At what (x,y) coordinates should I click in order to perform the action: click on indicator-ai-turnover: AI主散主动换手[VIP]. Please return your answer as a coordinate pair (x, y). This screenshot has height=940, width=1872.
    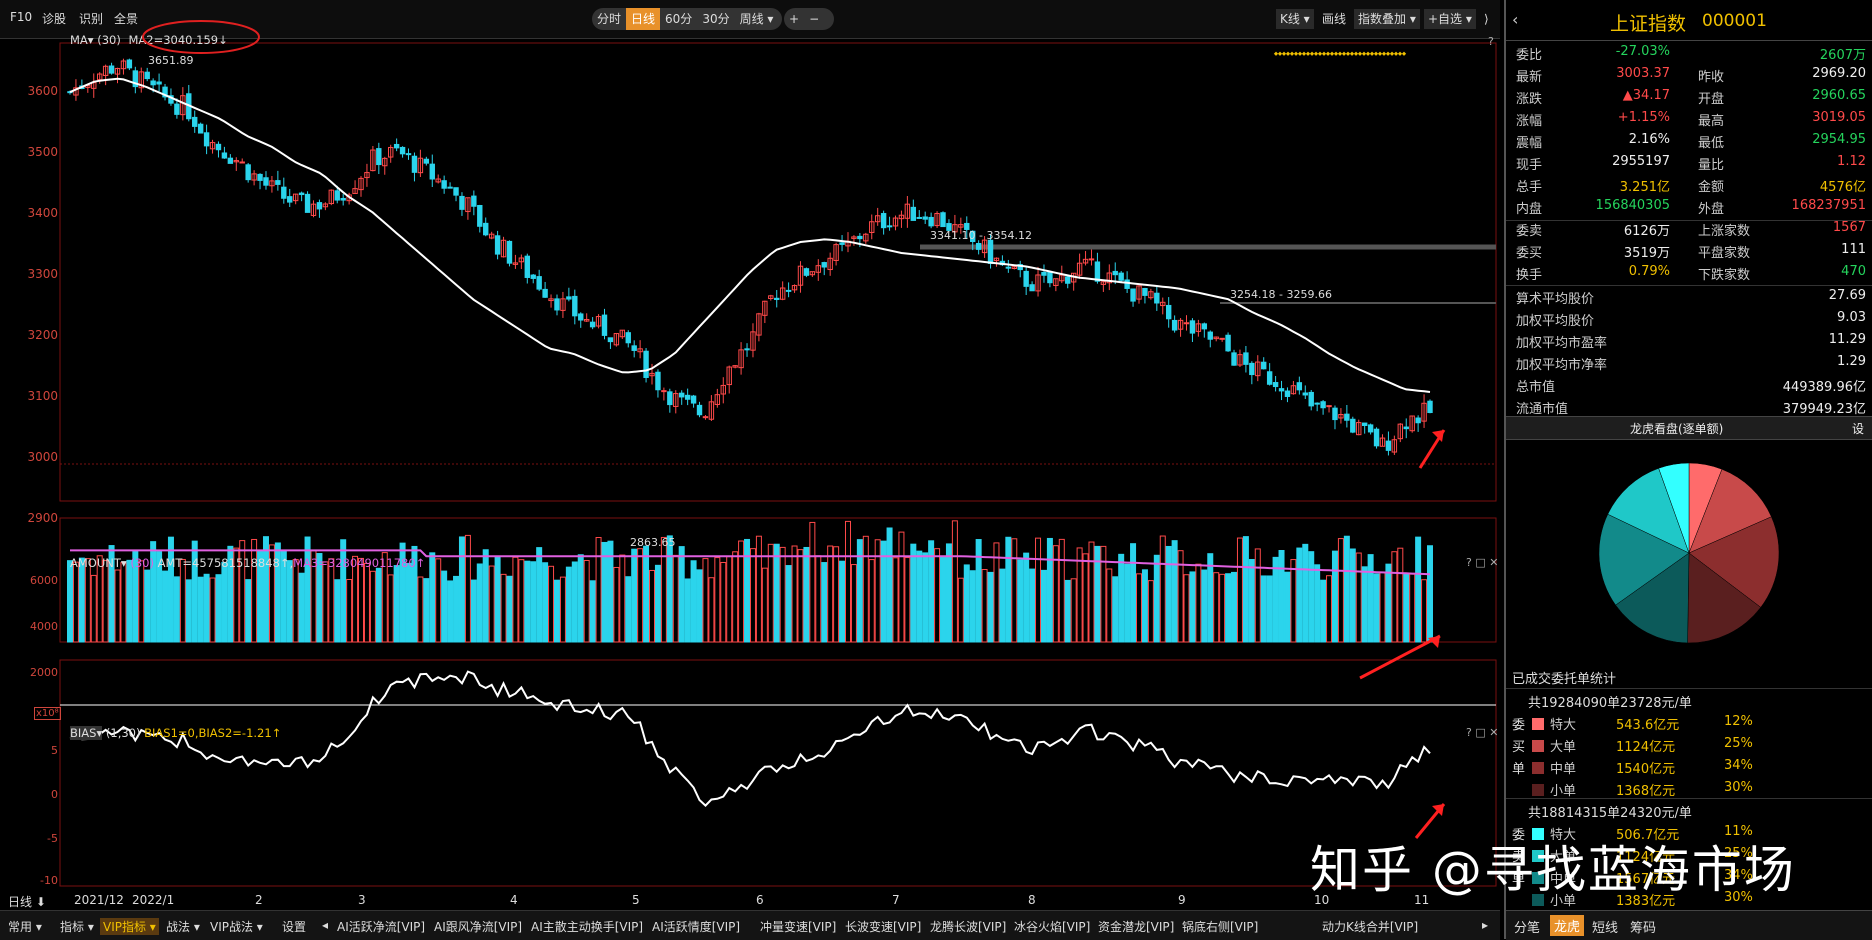
    Looking at the image, I should click on (587, 926).